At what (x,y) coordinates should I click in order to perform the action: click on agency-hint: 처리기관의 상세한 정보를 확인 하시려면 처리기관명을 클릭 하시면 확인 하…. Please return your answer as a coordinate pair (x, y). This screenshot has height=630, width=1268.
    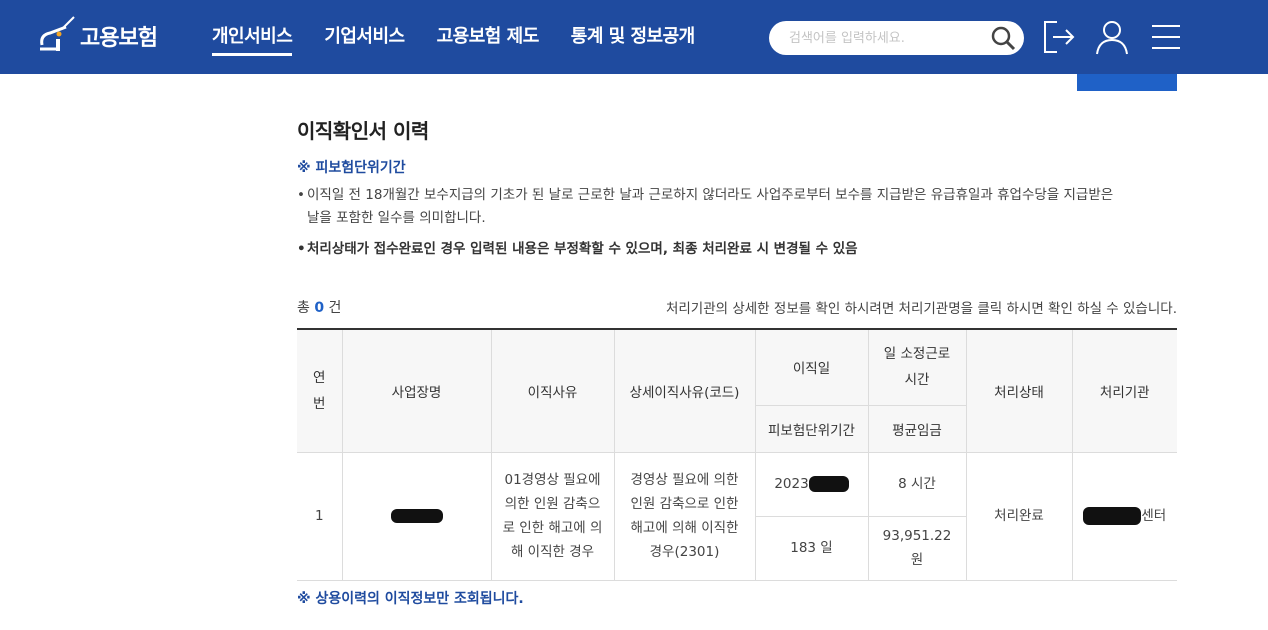
    Looking at the image, I should click on (921, 309).